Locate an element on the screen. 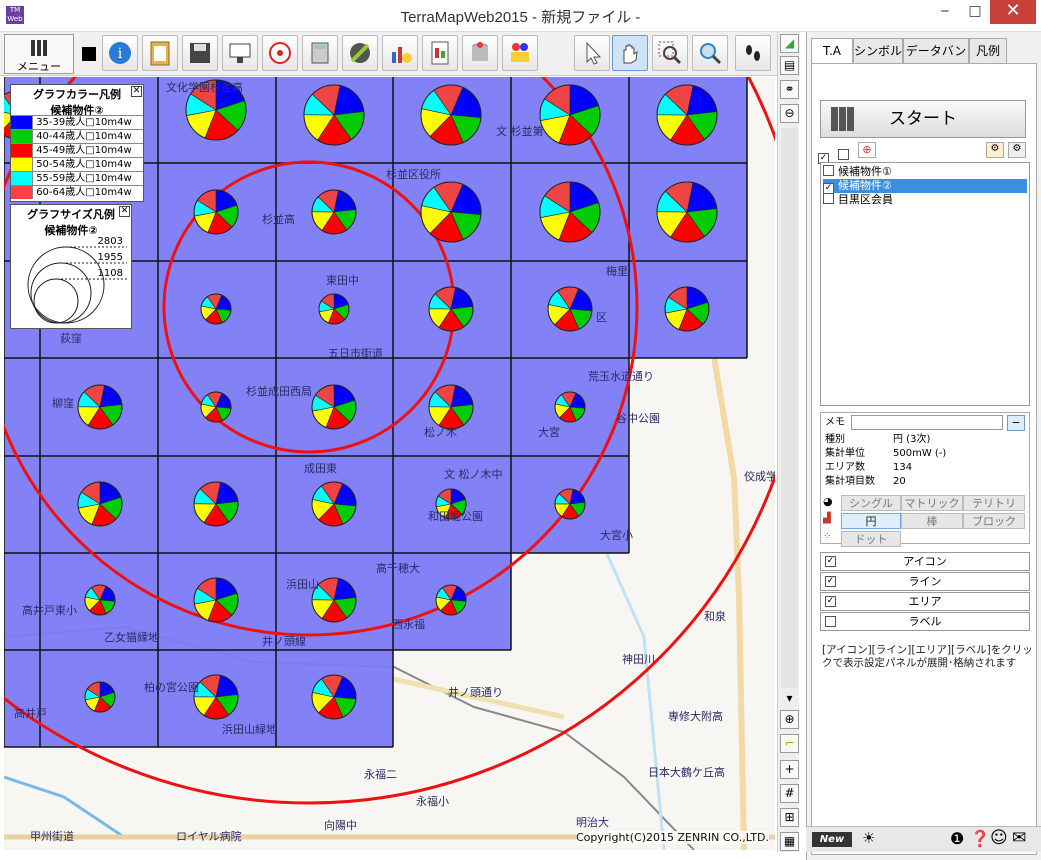 Image resolution: width=1041 pixels, height=860 pixels. zoom-in-icon: ⊕ is located at coordinates (789, 719).